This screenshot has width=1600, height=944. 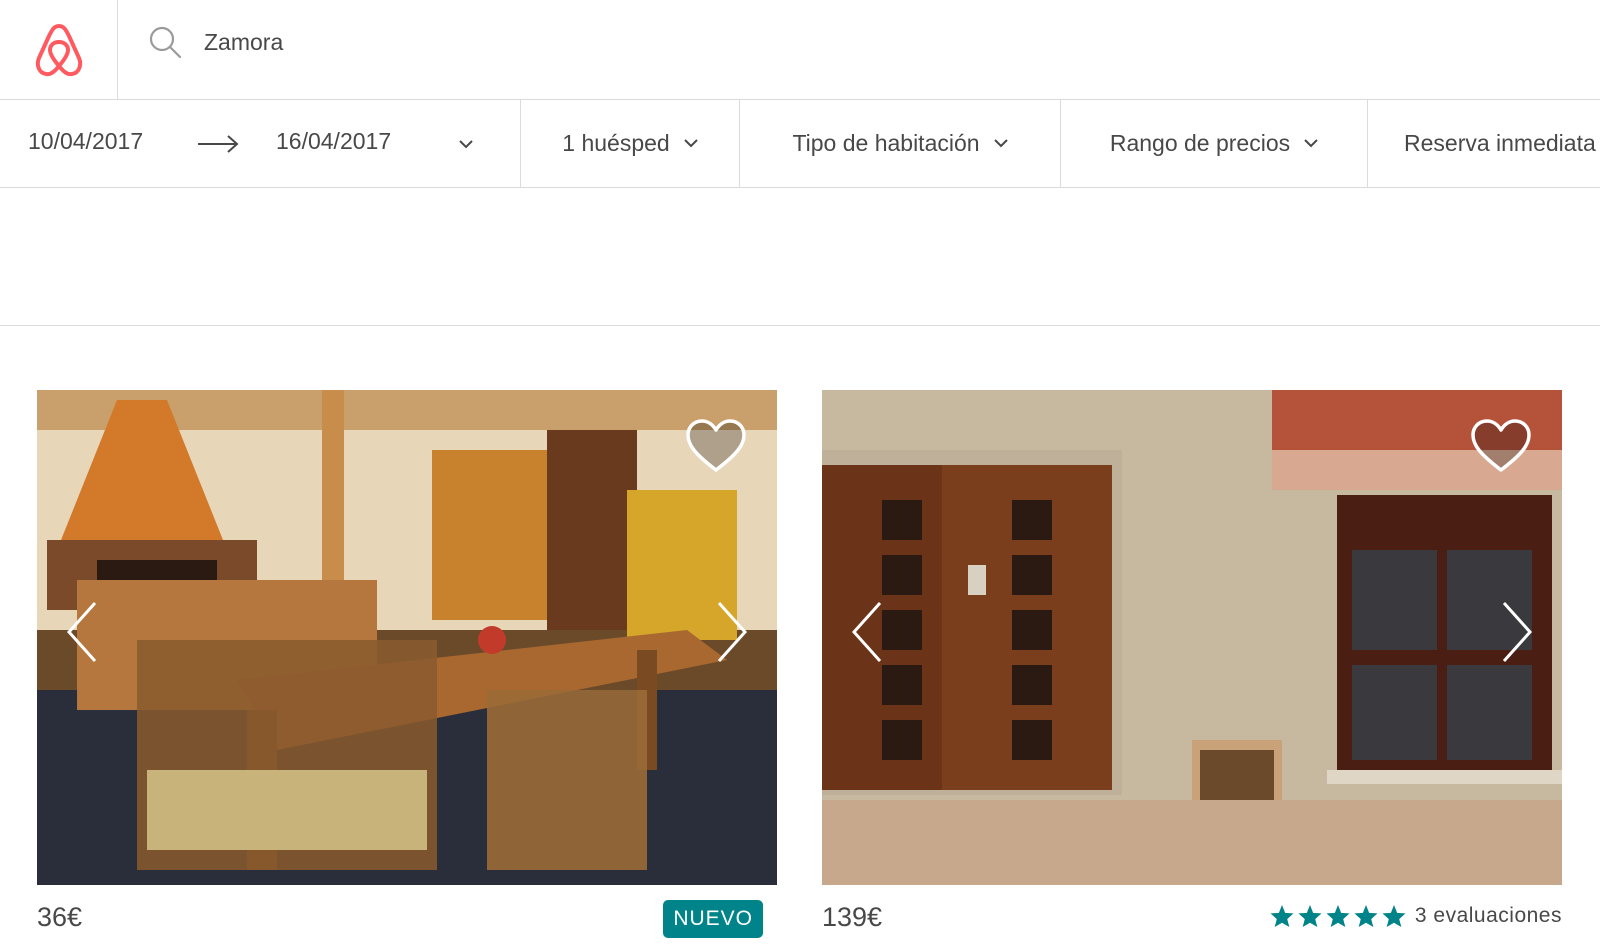 I want to click on airbnb-belo-icon, so click(x=58, y=49).